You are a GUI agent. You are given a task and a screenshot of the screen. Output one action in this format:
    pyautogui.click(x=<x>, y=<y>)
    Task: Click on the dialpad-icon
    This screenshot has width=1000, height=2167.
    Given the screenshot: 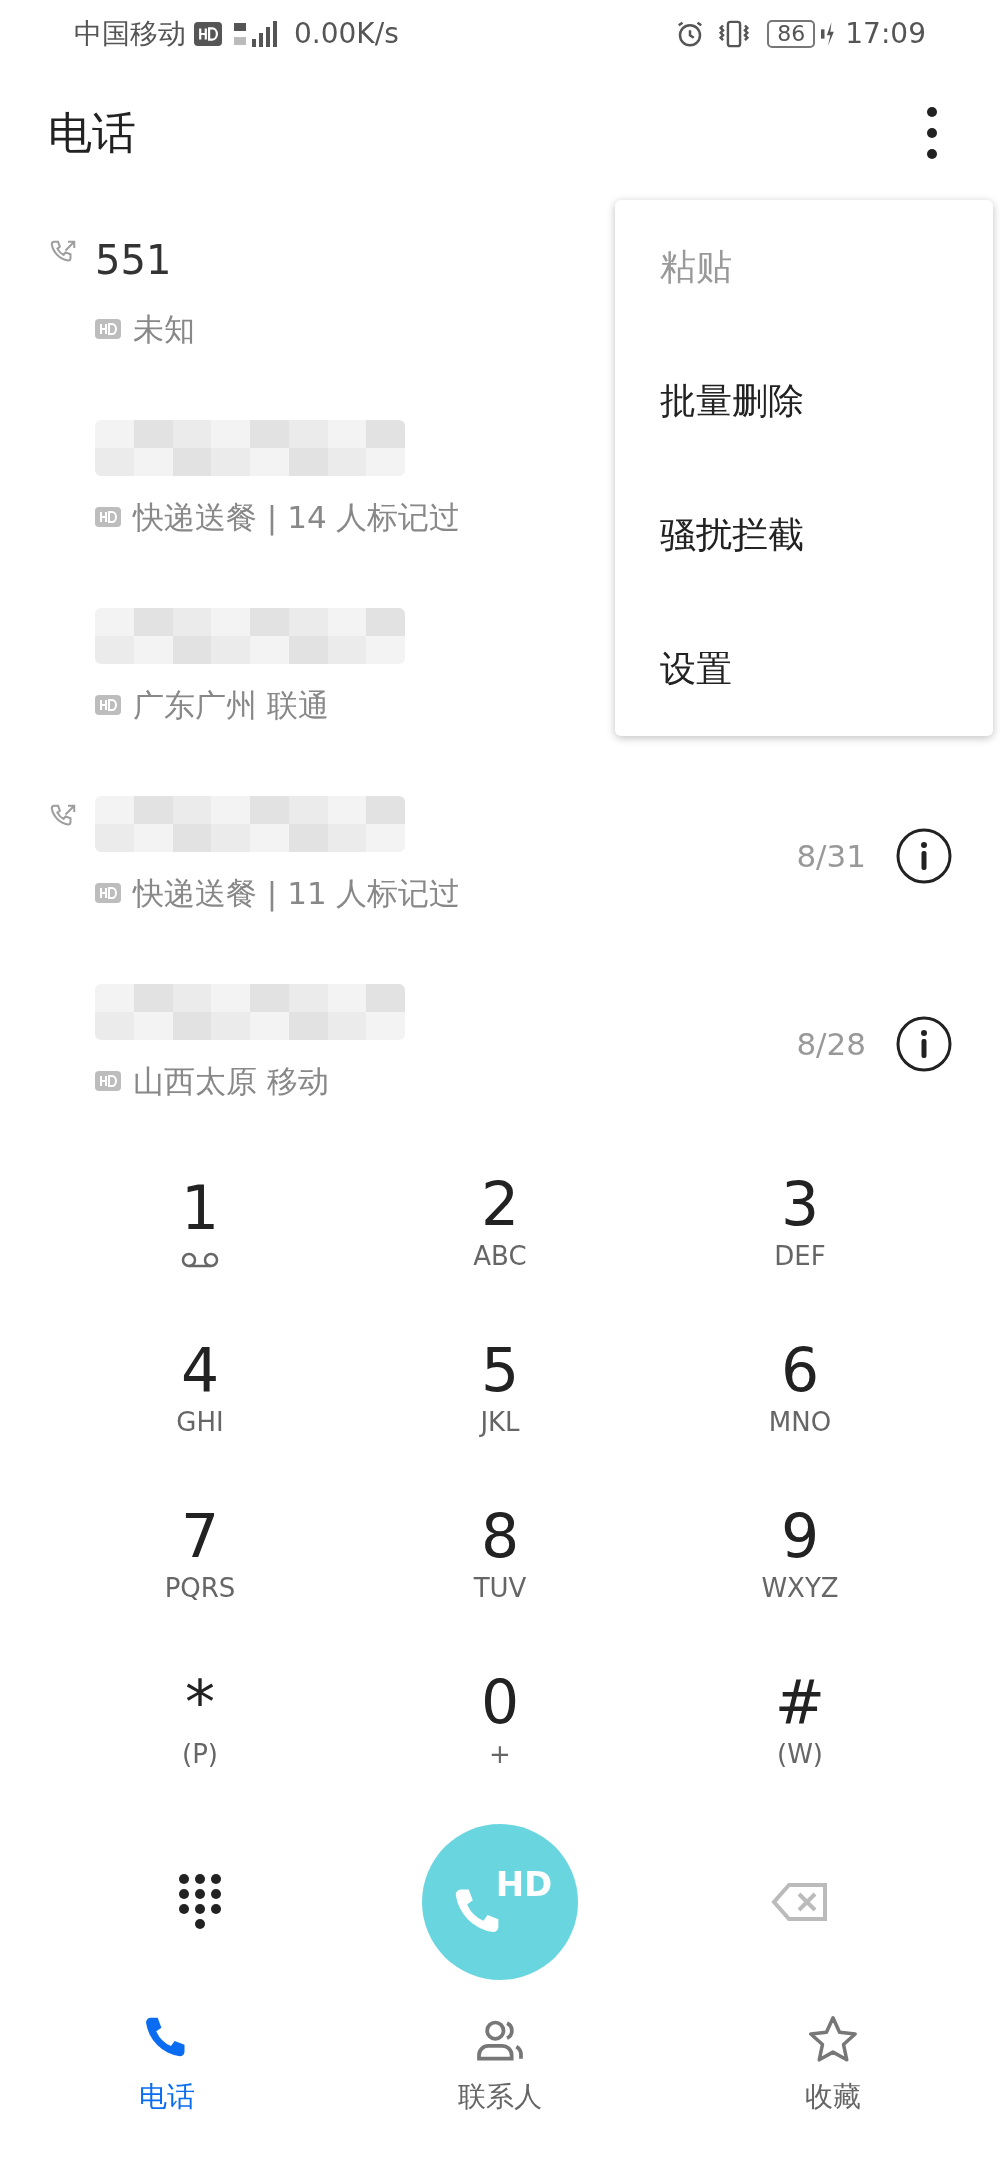 What is the action you would take?
    pyautogui.click(x=200, y=1902)
    